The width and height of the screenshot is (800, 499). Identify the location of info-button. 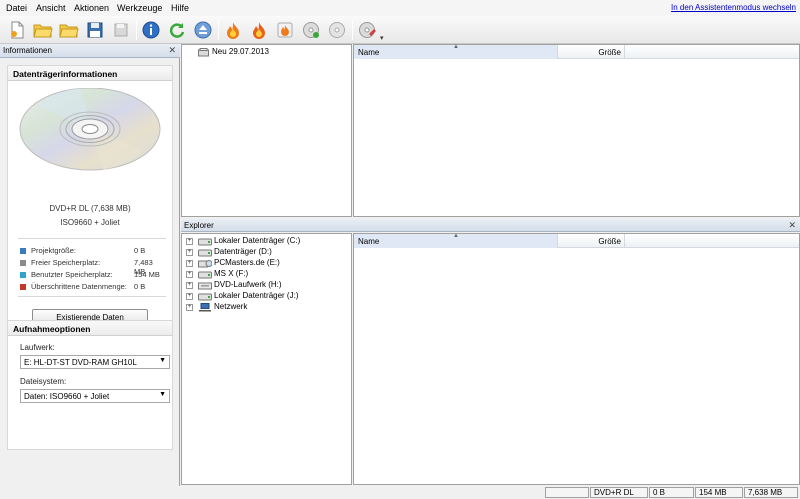
(151, 30).